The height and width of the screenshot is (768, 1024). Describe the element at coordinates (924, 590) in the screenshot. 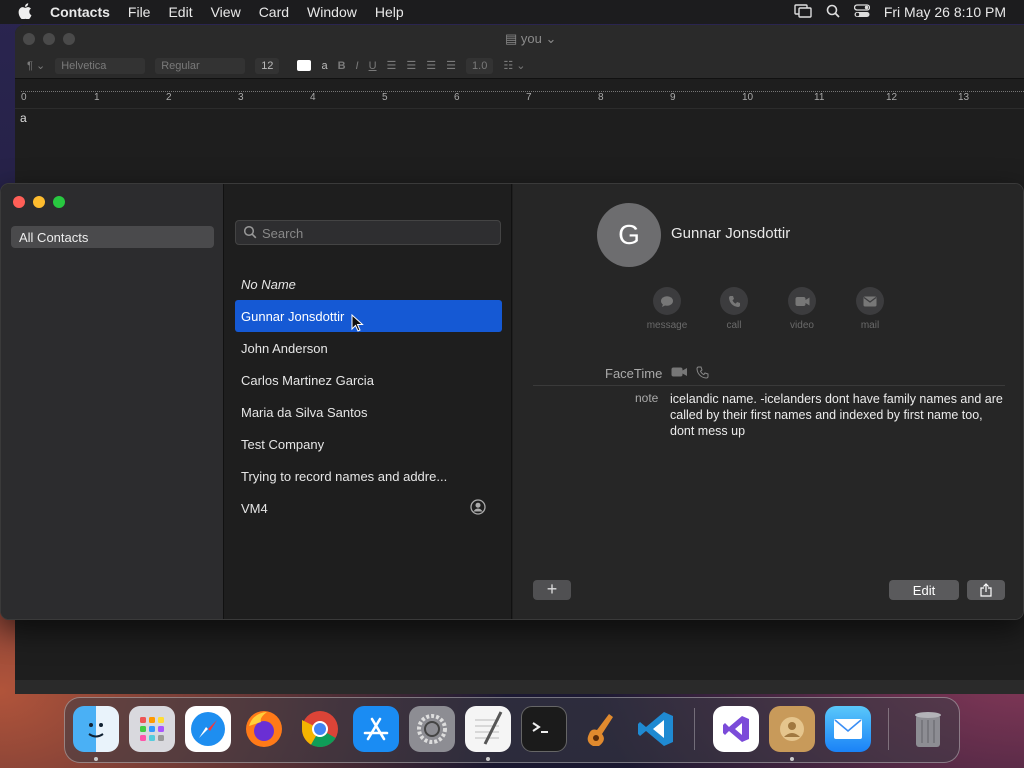

I see `edit-button: Edit` at that location.